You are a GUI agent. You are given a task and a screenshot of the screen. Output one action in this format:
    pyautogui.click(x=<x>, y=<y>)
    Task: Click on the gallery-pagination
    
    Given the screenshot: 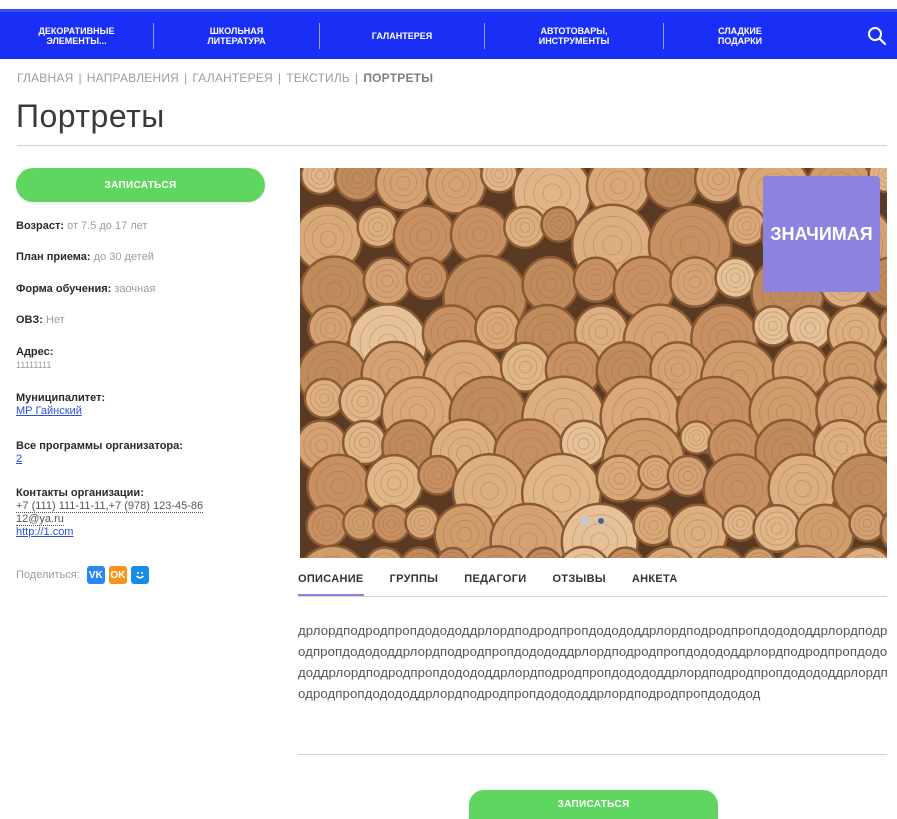 What is the action you would take?
    pyautogui.click(x=596, y=521)
    